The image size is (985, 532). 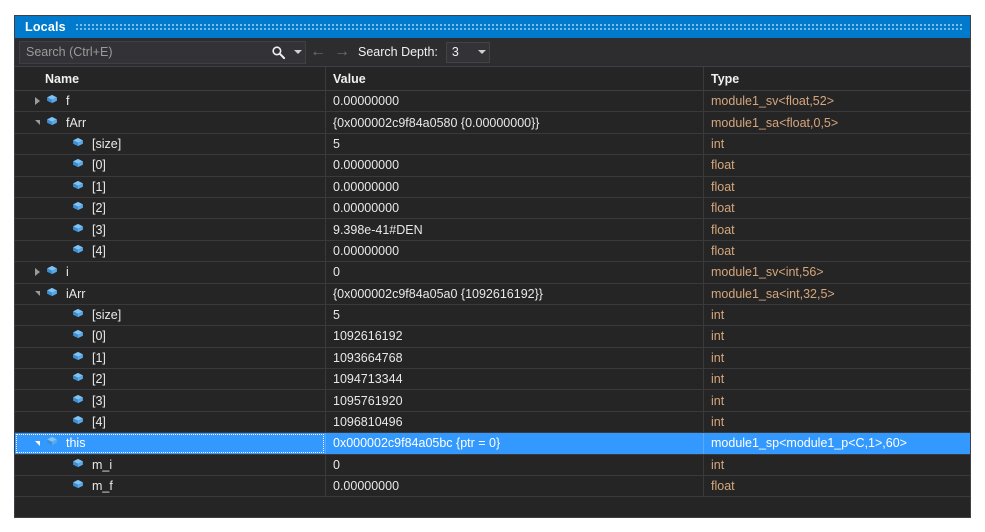 I want to click on variable-name-label: [0], so click(x=99, y=336).